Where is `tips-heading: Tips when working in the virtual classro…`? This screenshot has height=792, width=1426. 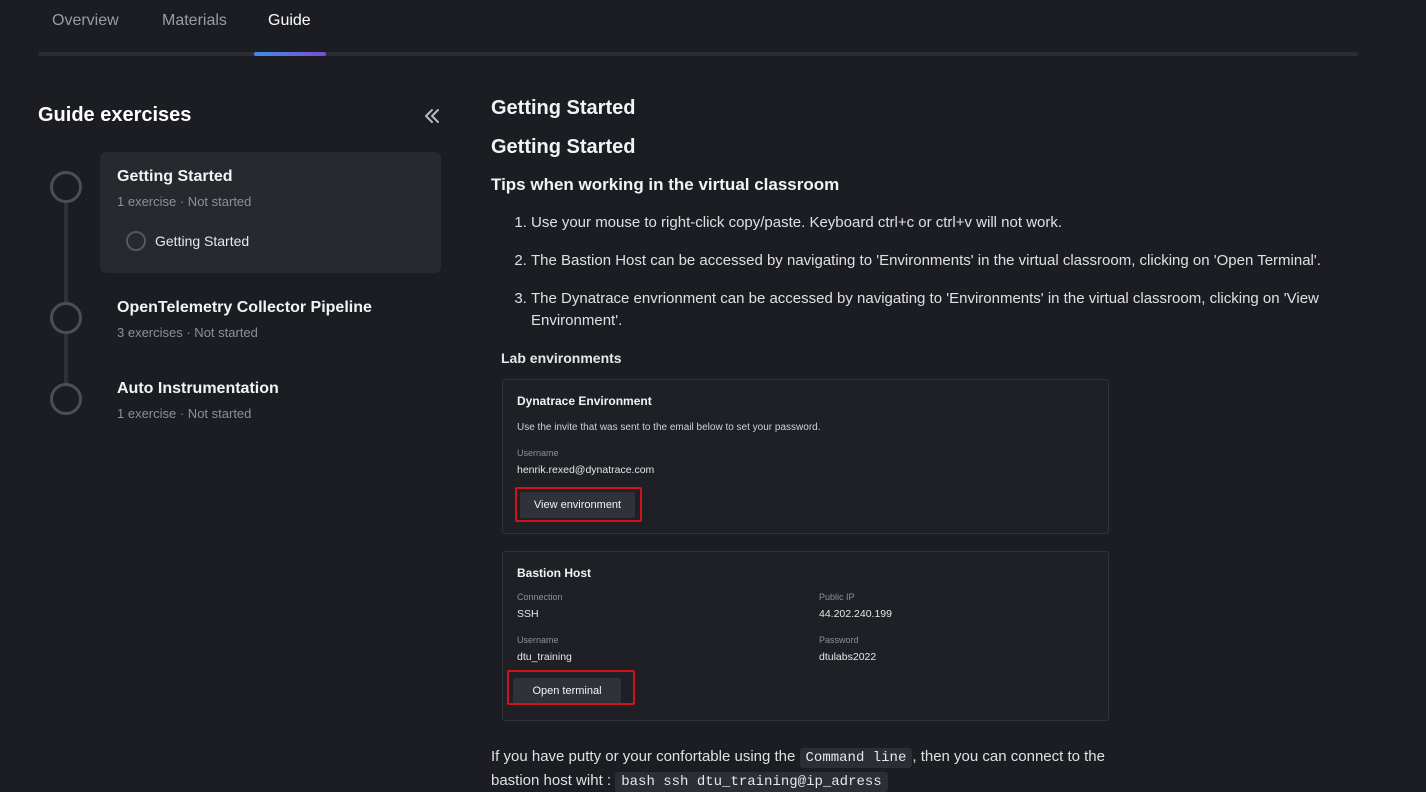
tips-heading: Tips when working in the virtual classro… is located at coordinates (665, 184).